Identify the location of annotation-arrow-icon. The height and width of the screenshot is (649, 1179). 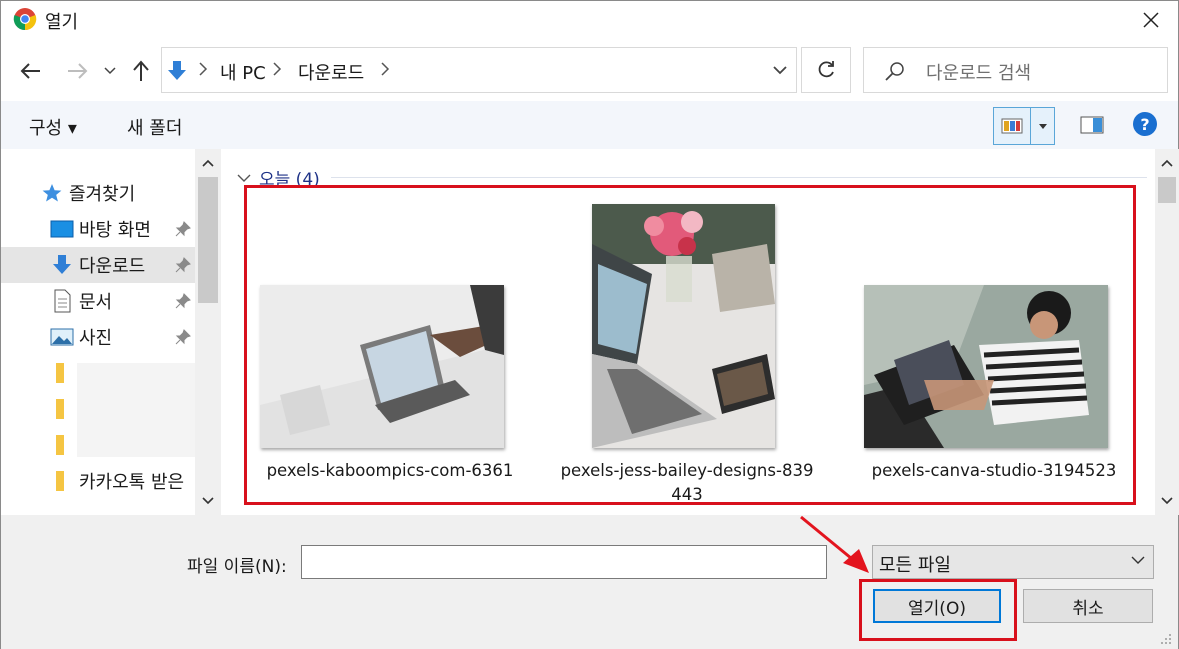
(834, 544).